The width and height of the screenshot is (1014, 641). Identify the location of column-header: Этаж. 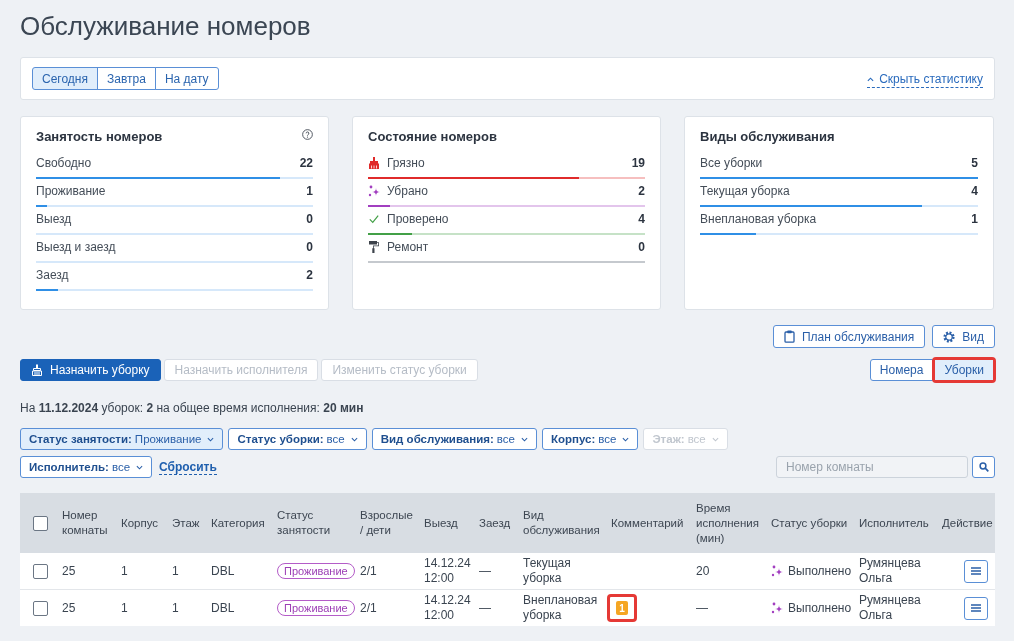
(186, 523).